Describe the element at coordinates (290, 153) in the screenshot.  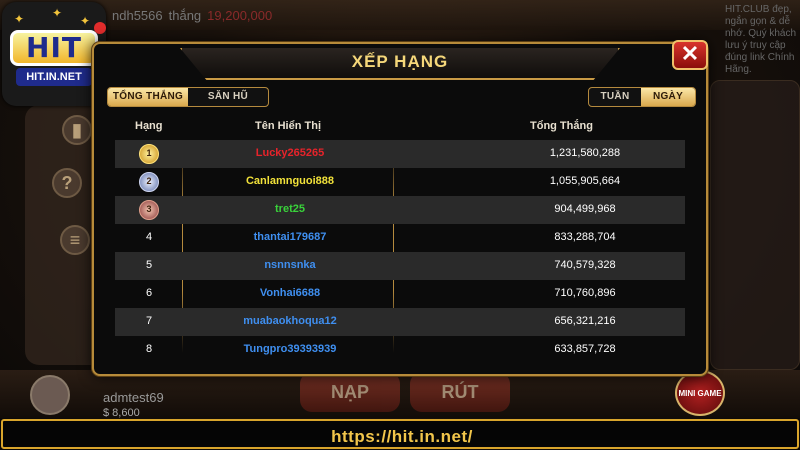
I see `player-name: Lucky265265` at that location.